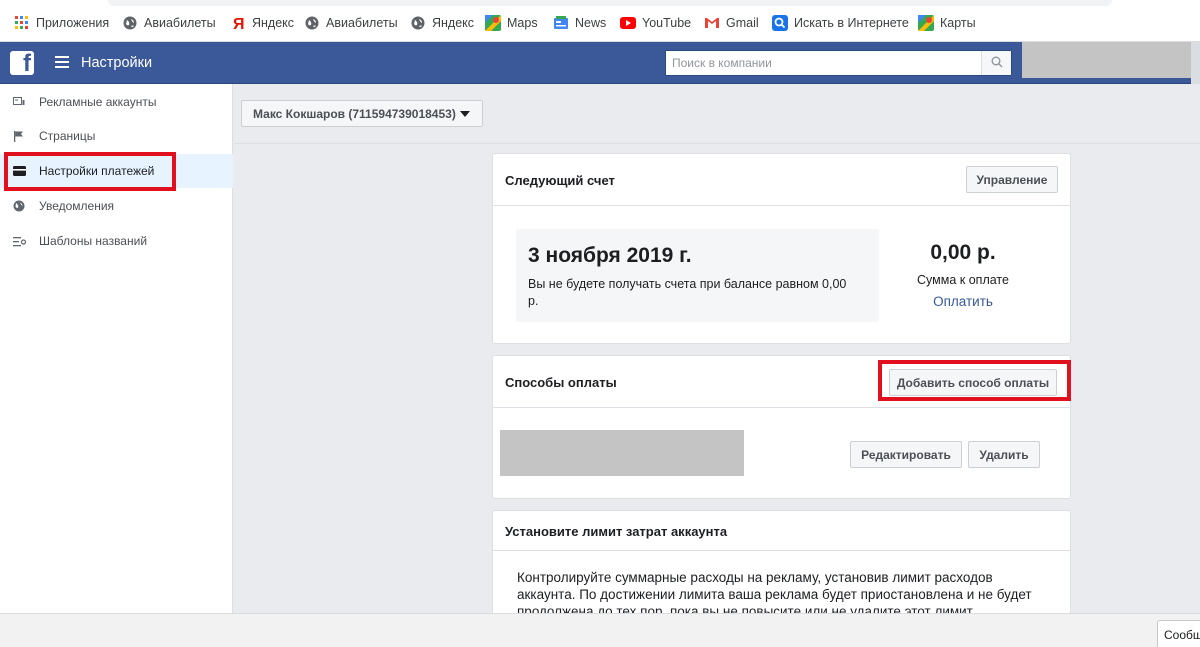 This screenshot has width=1200, height=647. What do you see at coordinates (600, 630) in the screenshot?
I see `bottom-strip` at bounding box center [600, 630].